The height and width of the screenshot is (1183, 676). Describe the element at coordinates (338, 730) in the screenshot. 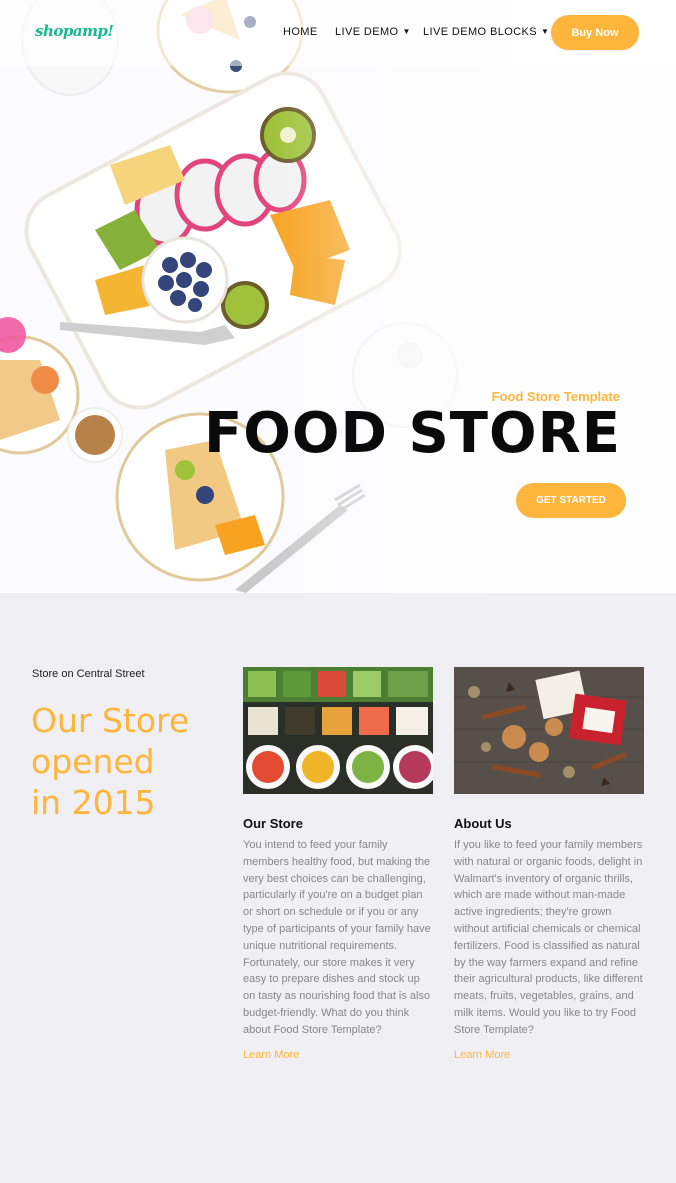

I see `salad-bar-image` at that location.